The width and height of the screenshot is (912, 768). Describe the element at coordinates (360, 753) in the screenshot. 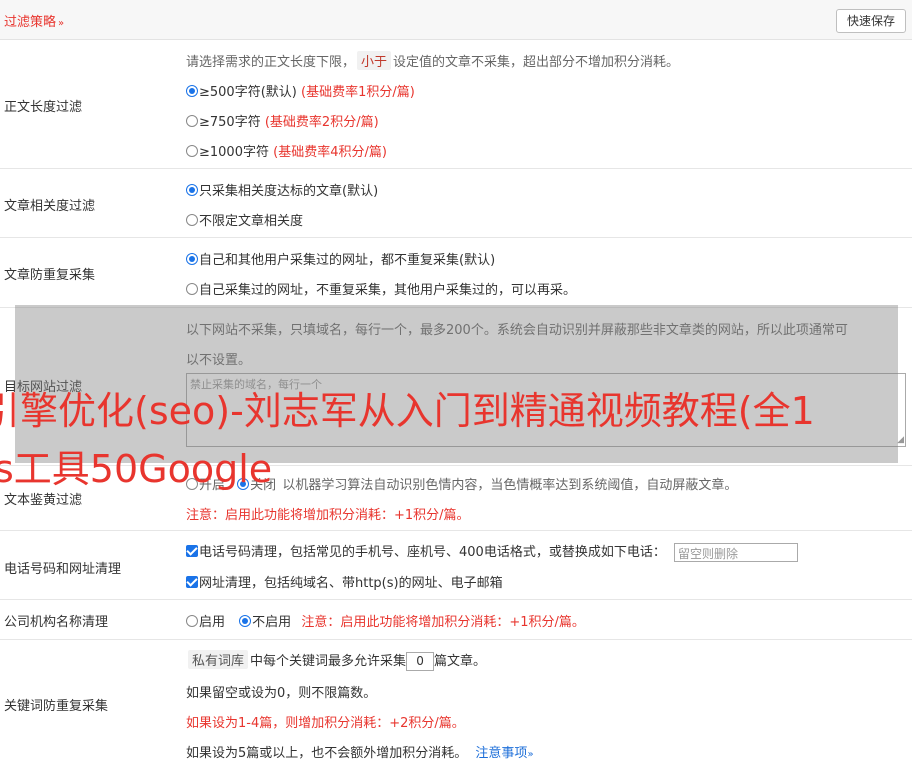

I see `keyword-note-free: 如果设为5篇或以上，也不会额外增加积分消耗。 注意事项»` at that location.